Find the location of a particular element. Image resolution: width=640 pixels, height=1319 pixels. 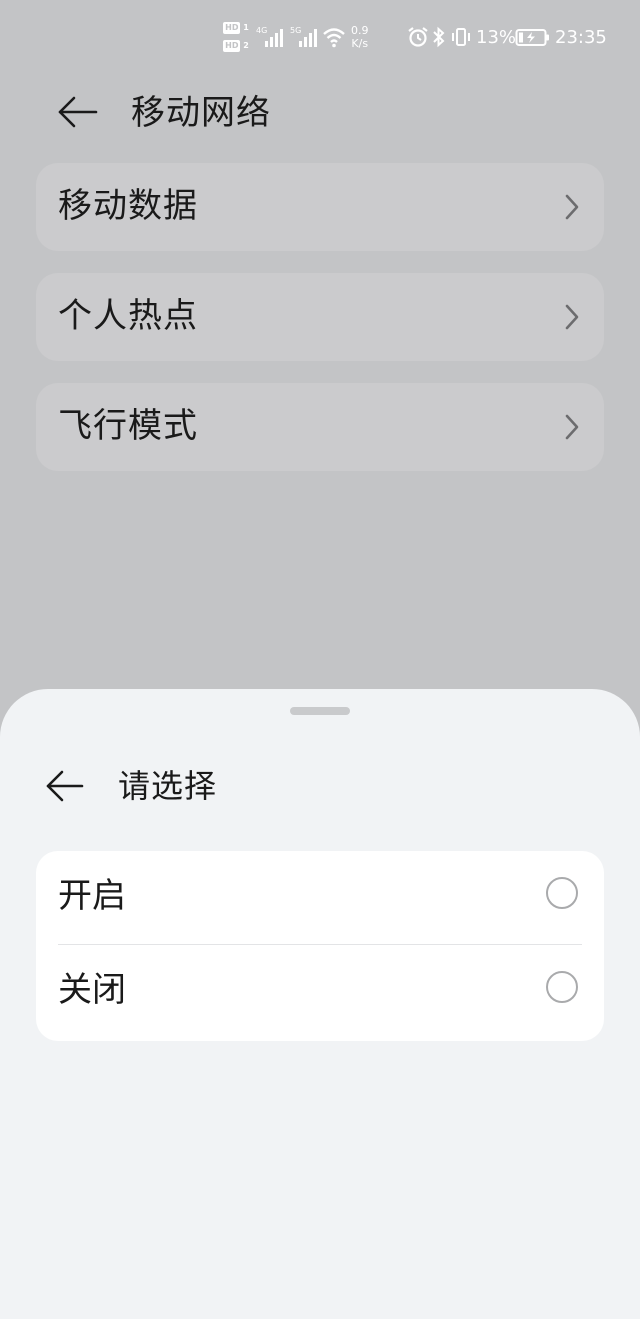

option-label: 关闭 is located at coordinates (92, 990).